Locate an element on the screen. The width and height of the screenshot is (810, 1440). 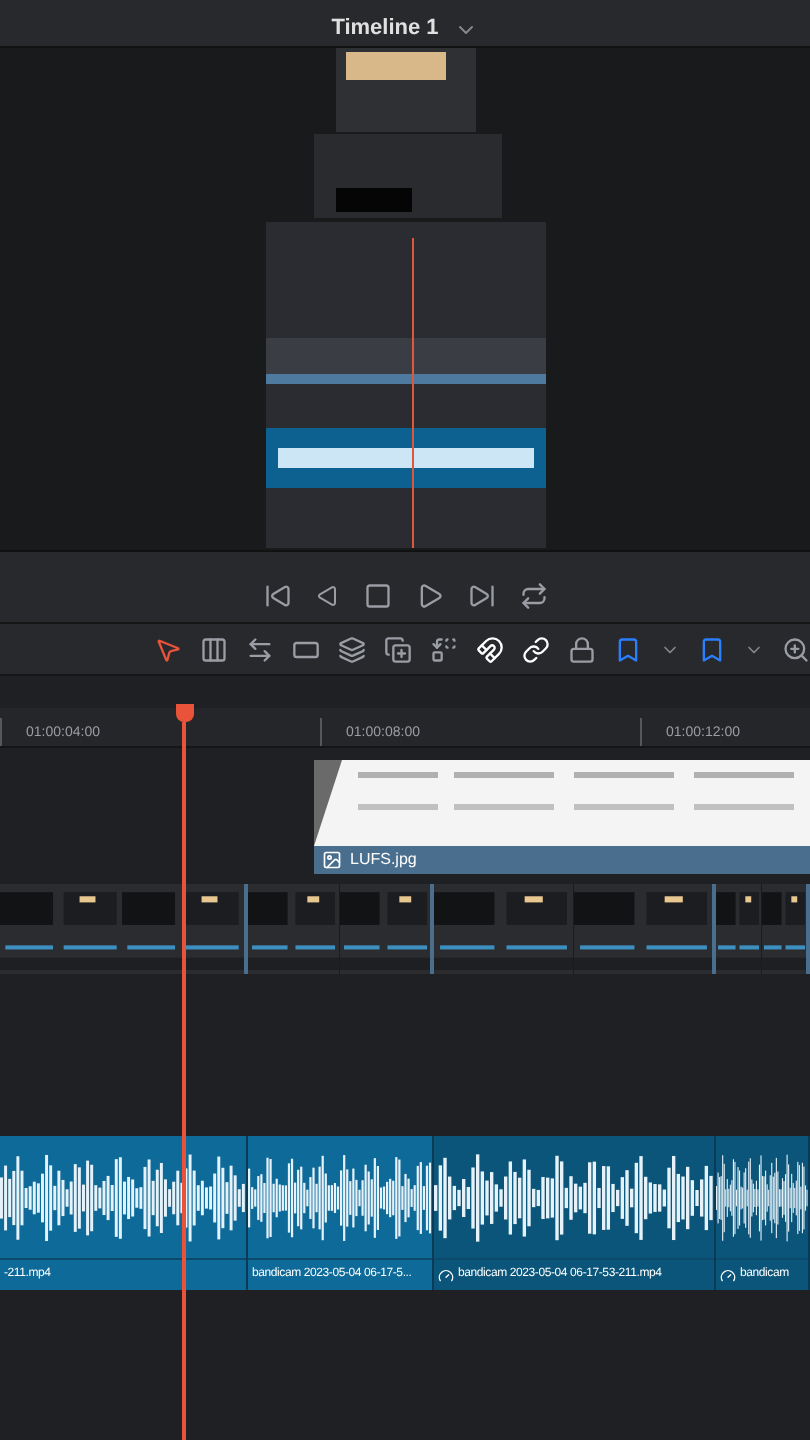
skip-forward-icon is located at coordinates (481, 596).